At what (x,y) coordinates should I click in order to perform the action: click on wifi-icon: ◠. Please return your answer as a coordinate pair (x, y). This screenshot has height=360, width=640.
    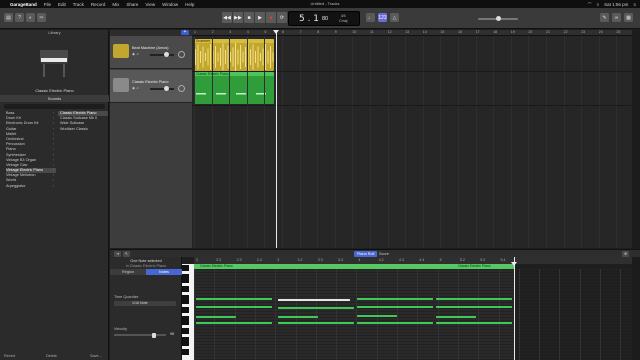
    Looking at the image, I should click on (590, 4).